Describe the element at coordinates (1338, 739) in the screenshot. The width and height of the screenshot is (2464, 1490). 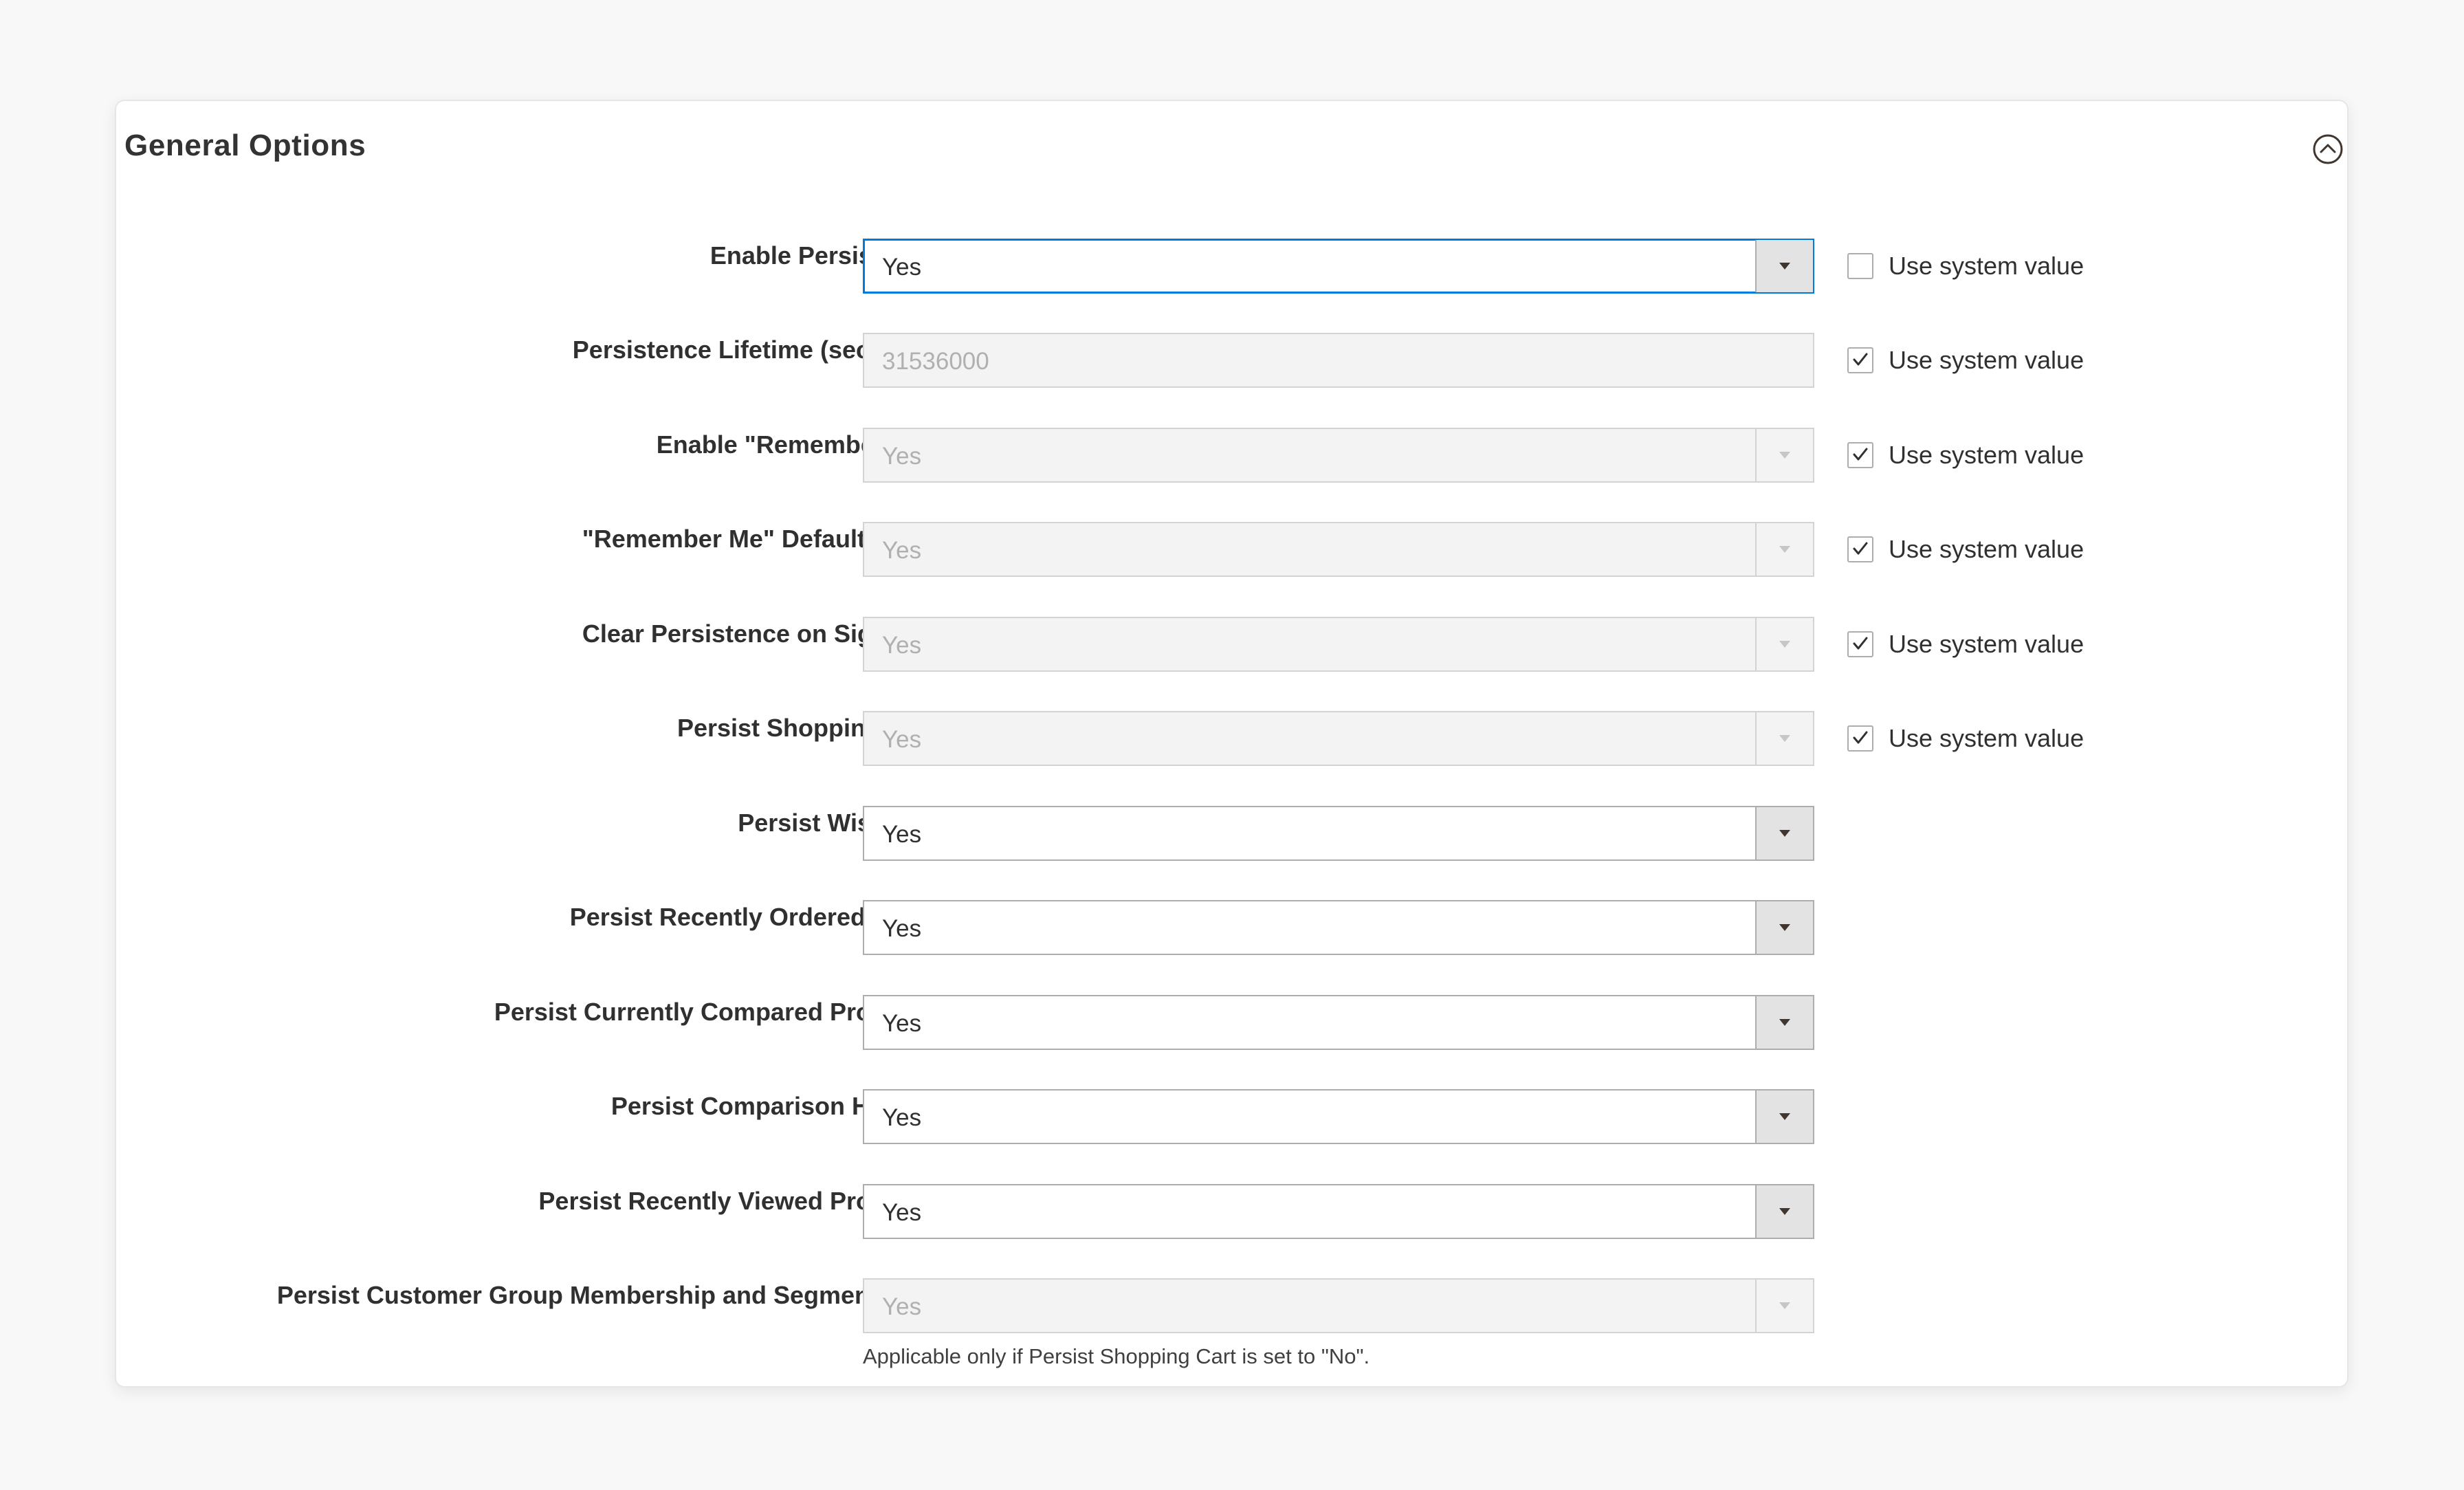
I see `persist-shopping-cart-select: Yes` at that location.